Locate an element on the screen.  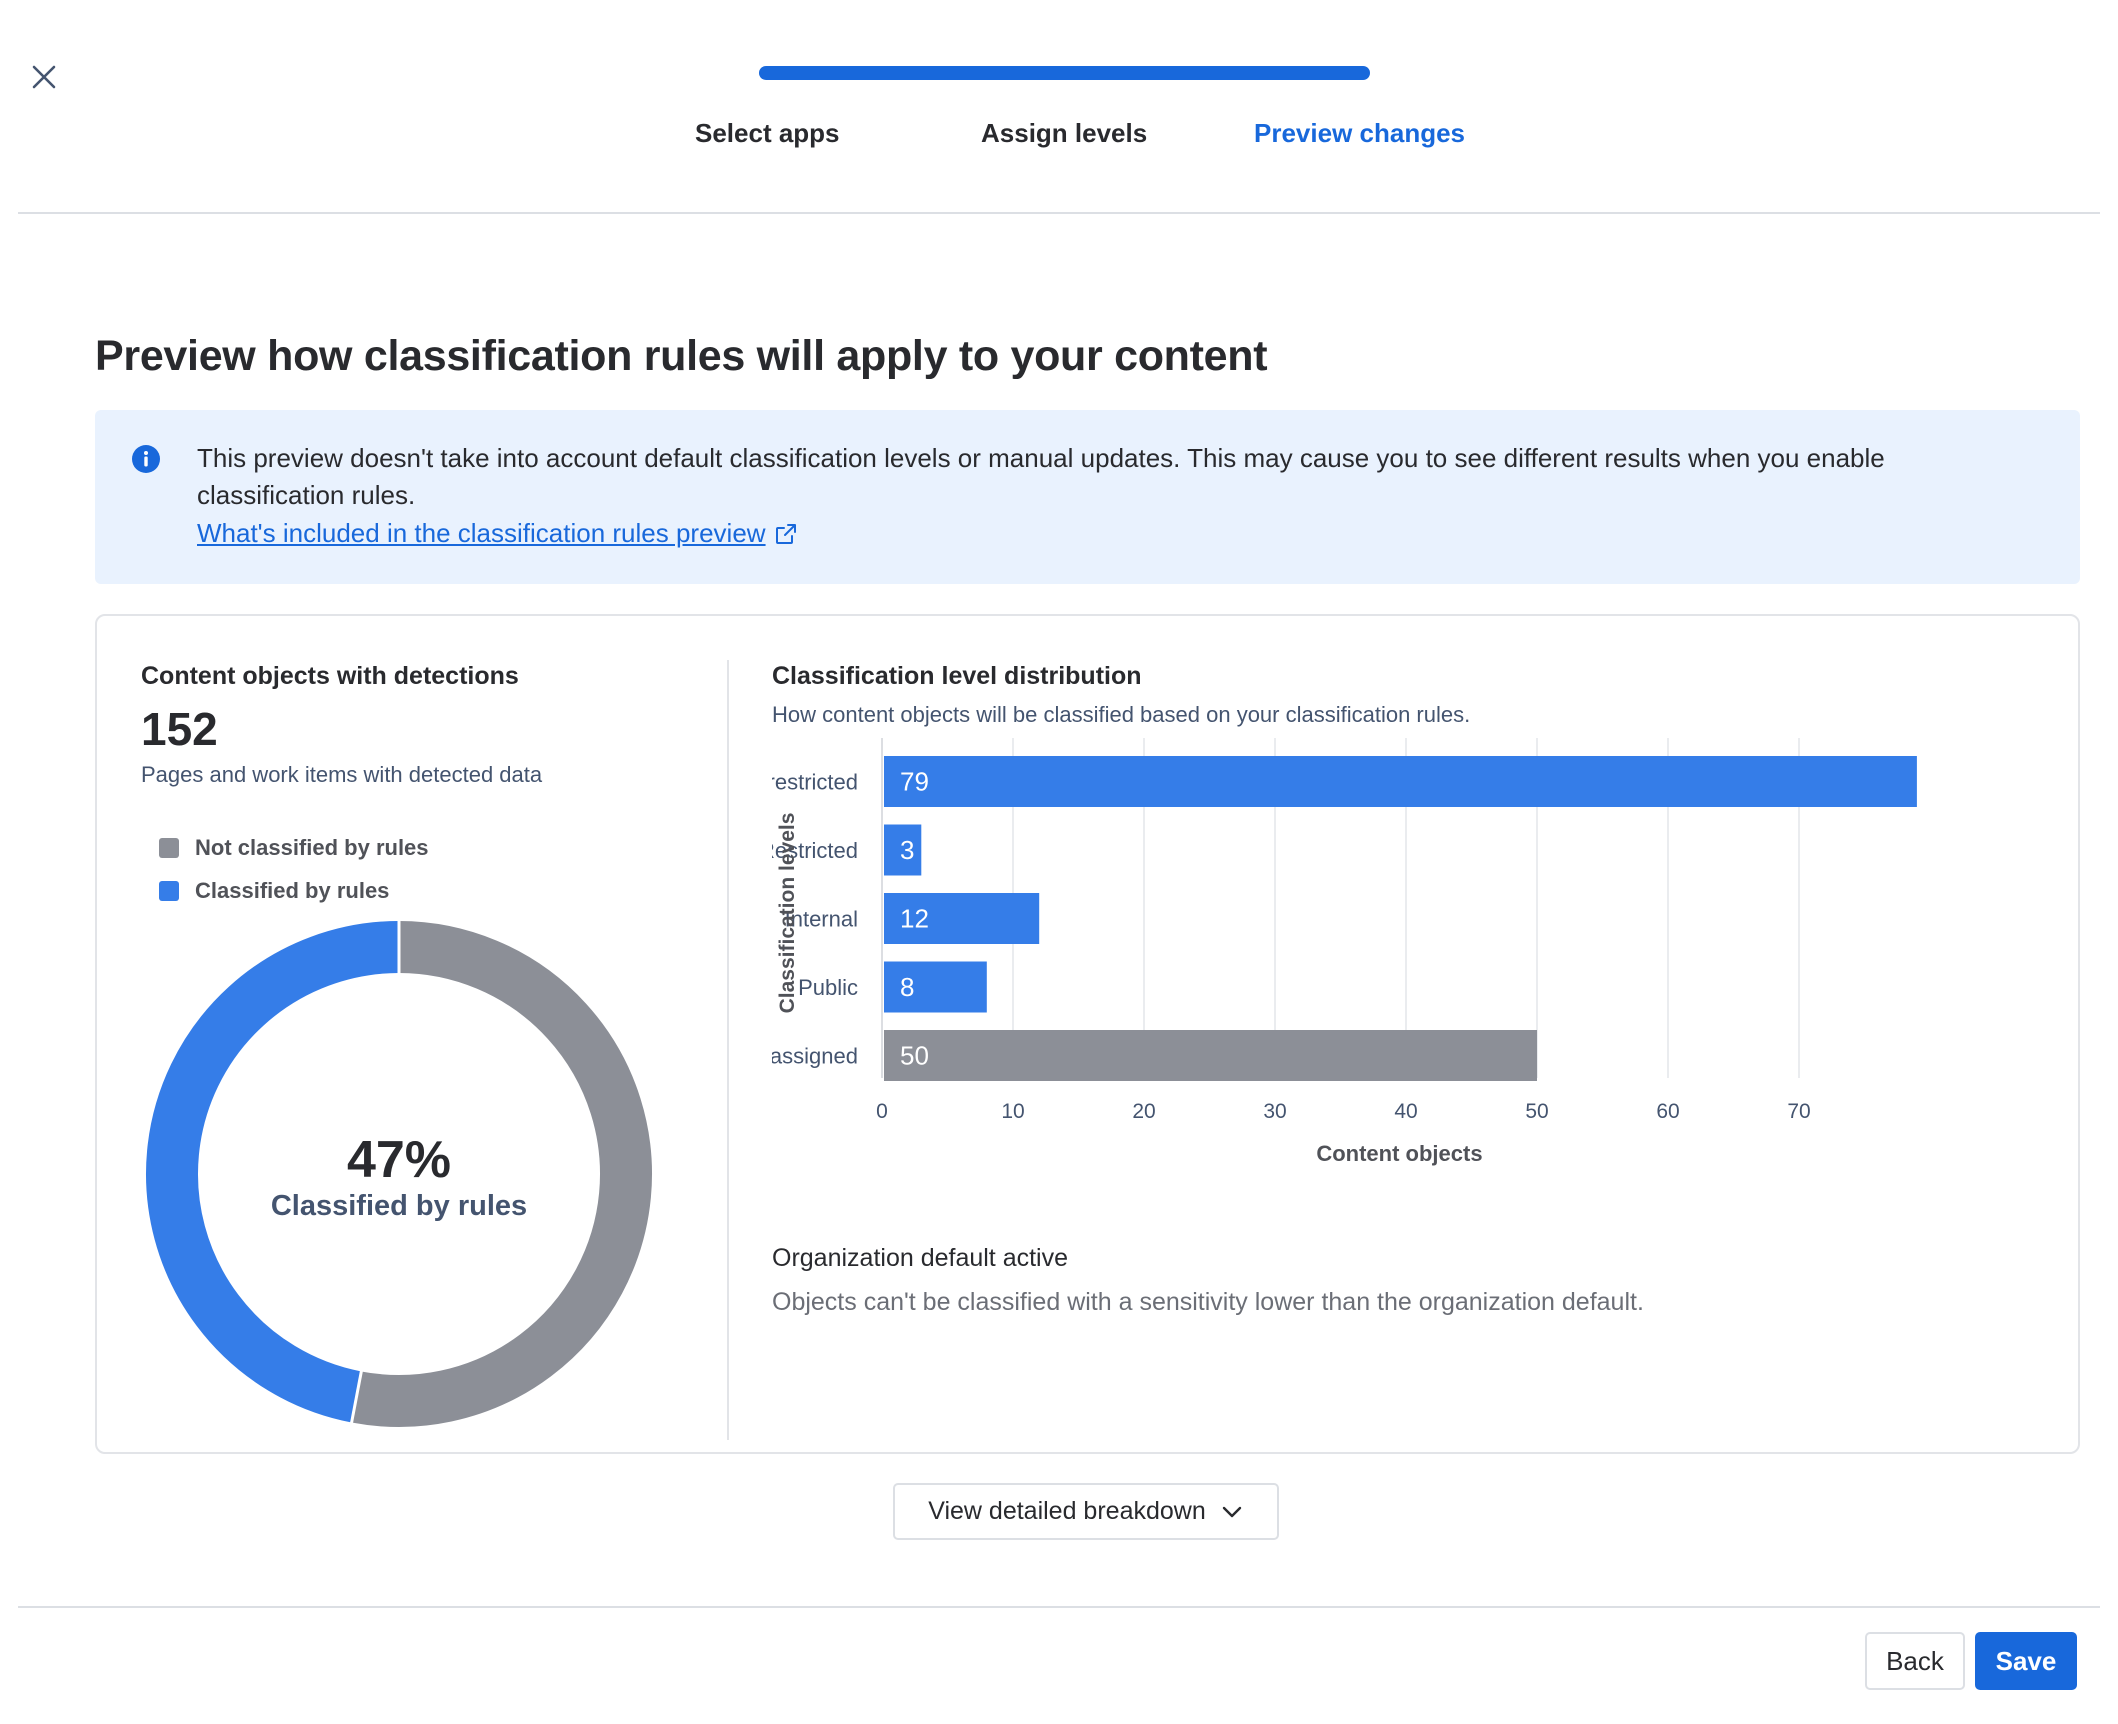
close-icon is located at coordinates (44, 77).